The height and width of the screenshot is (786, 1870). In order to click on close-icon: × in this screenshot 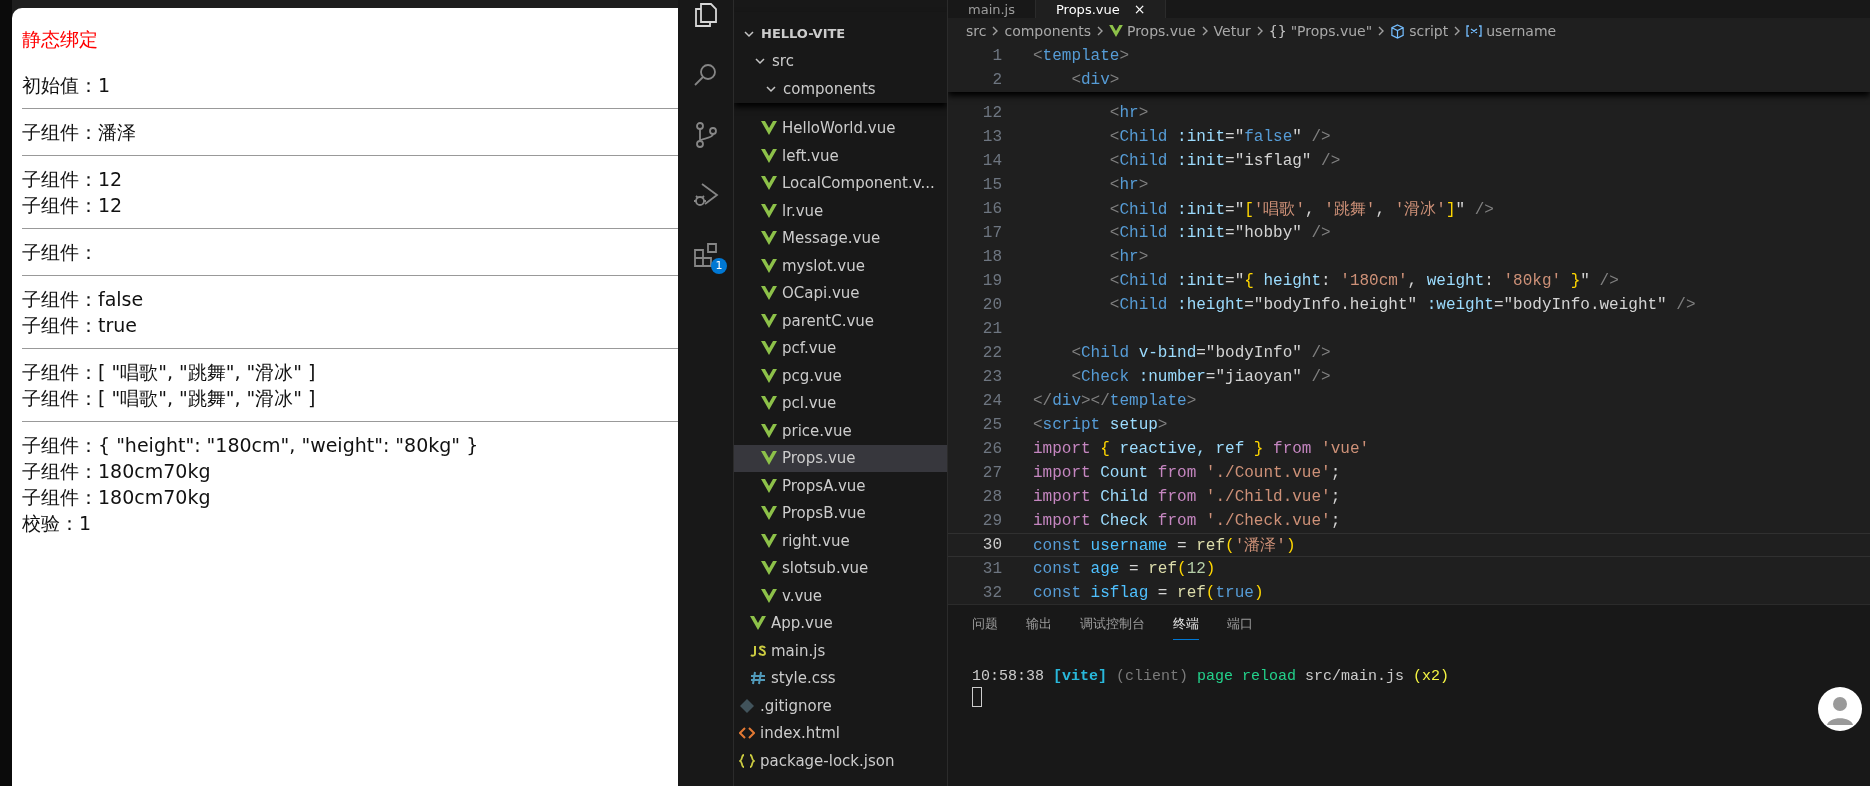, I will do `click(1139, 9)`.